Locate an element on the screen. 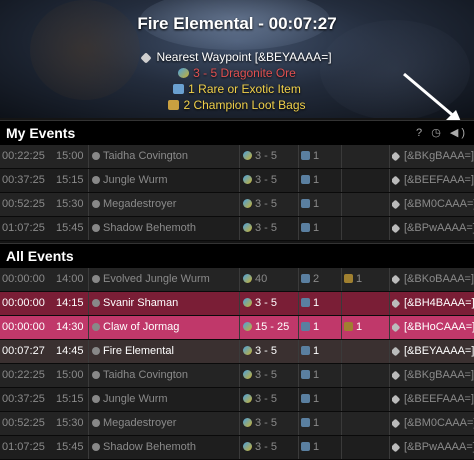 Image resolution: width=474 pixels, height=460 pixels. event-waypoint: [&BEYAAAA=] is located at coordinates (433, 351).